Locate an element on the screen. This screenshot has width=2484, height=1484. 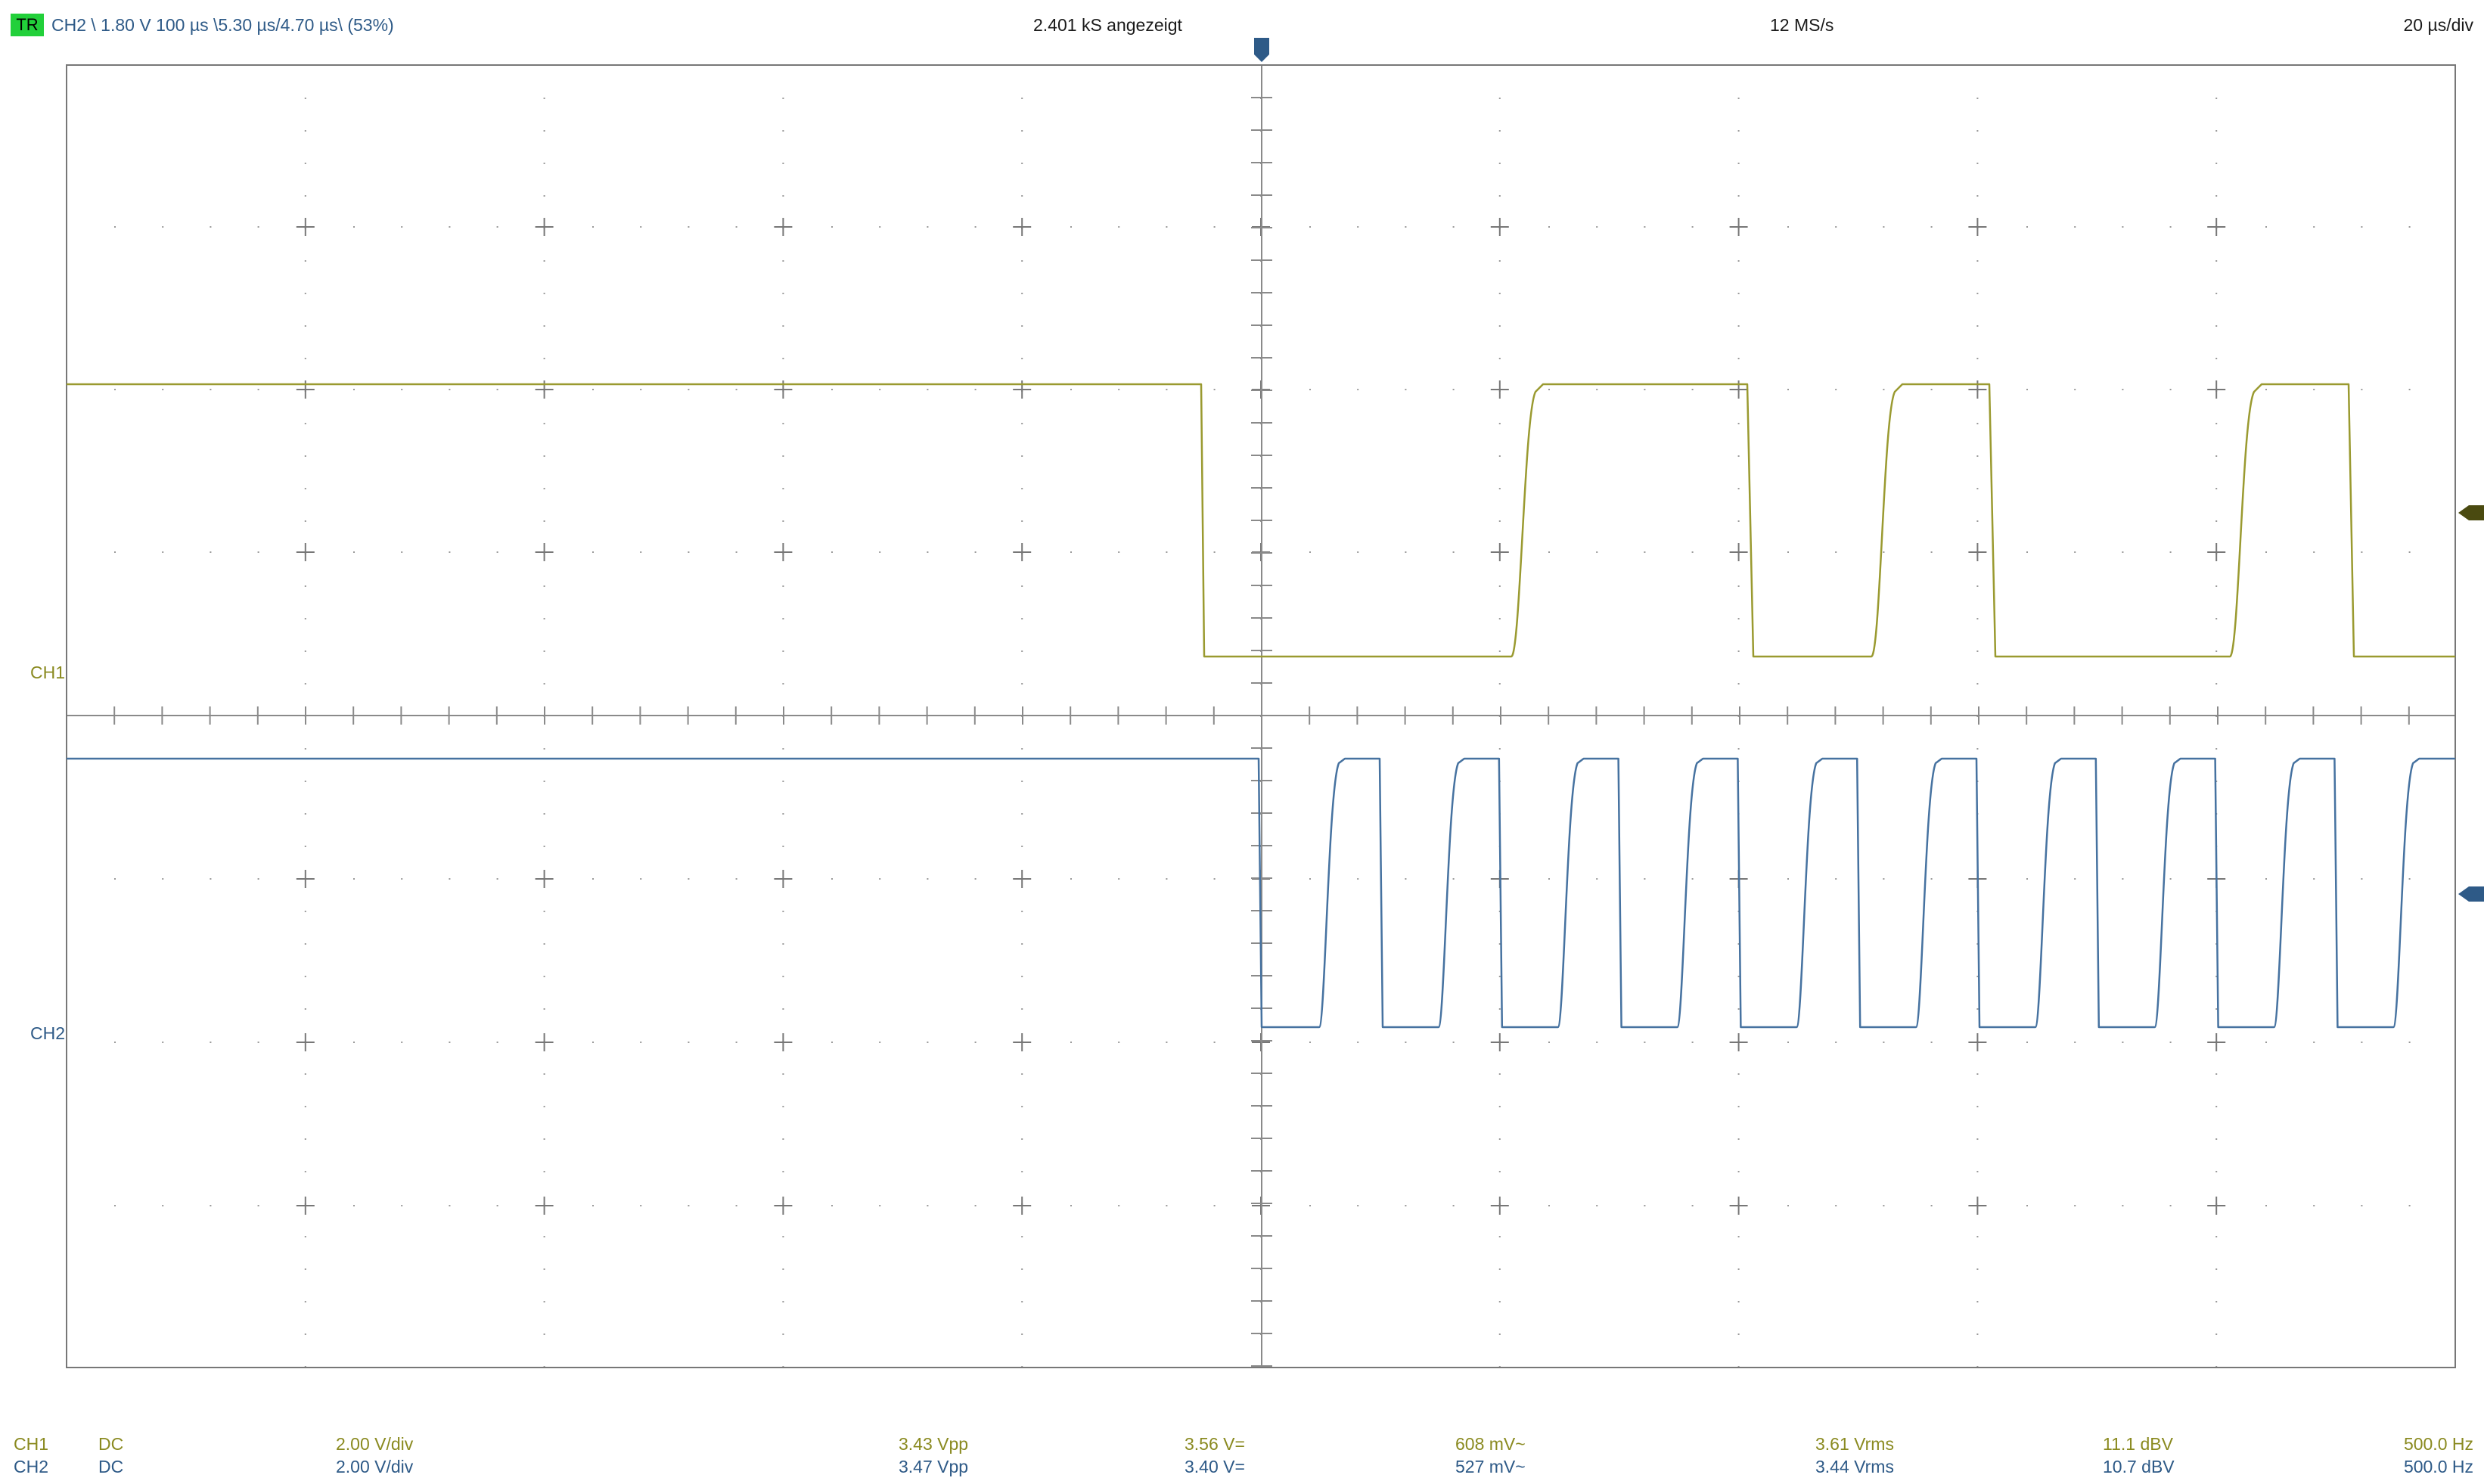
meas-ch2-freq: 500.0 Hz is located at coordinates (2438, 1466).